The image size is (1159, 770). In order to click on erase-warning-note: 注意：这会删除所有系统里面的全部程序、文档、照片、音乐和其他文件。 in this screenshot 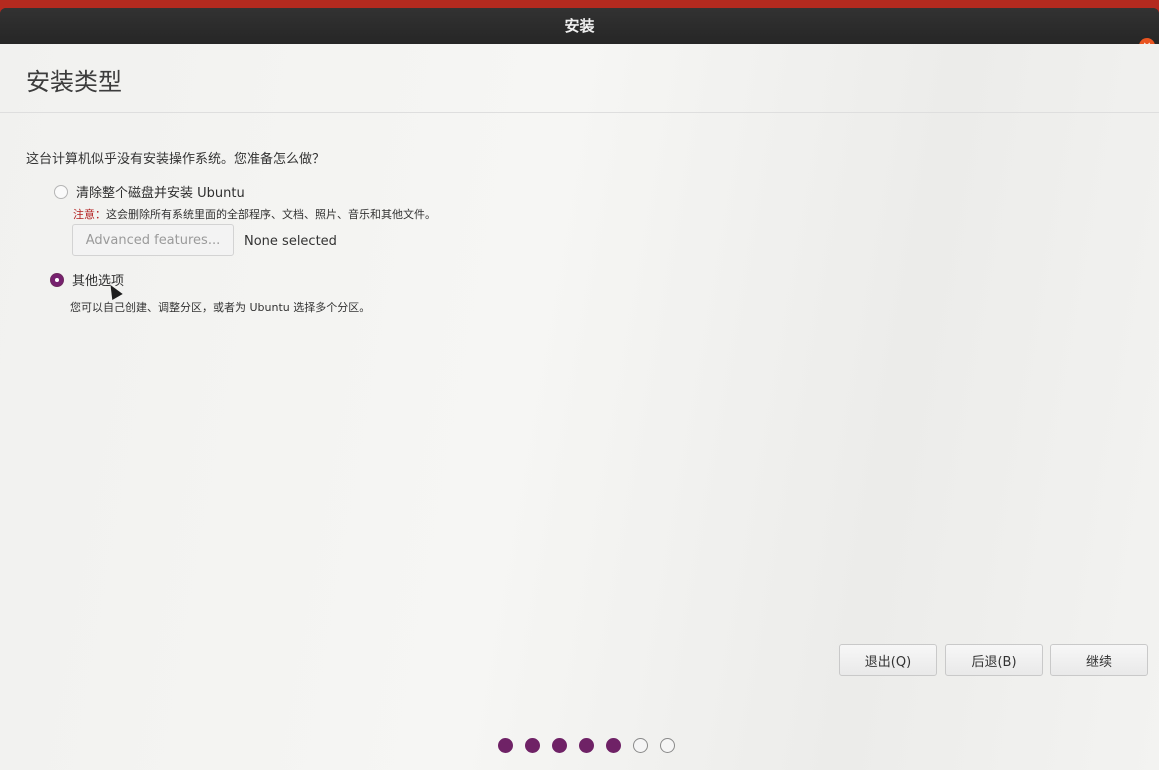, I will do `click(254, 214)`.